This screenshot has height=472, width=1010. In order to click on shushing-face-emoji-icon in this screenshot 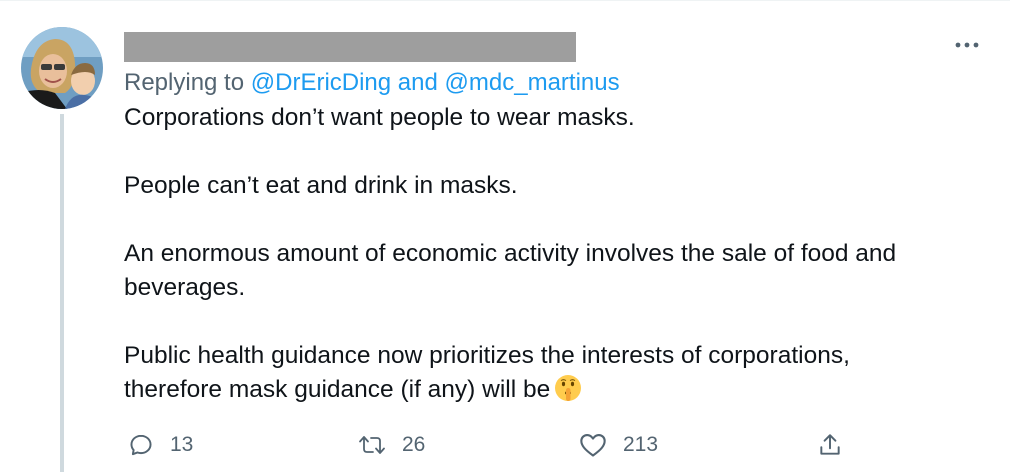, I will do `click(568, 393)`.